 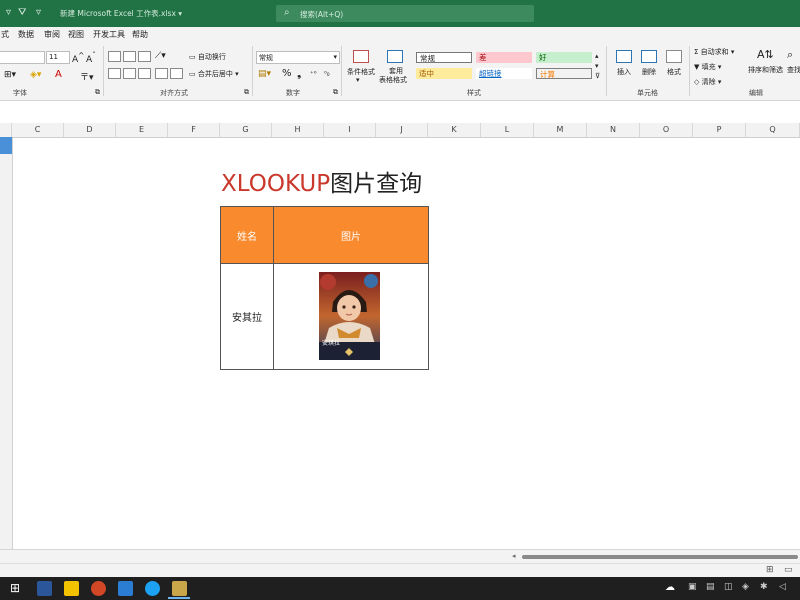 What do you see at coordinates (361, 72) in the screenshot?
I see `conditional-format-button: 条件格式` at bounding box center [361, 72].